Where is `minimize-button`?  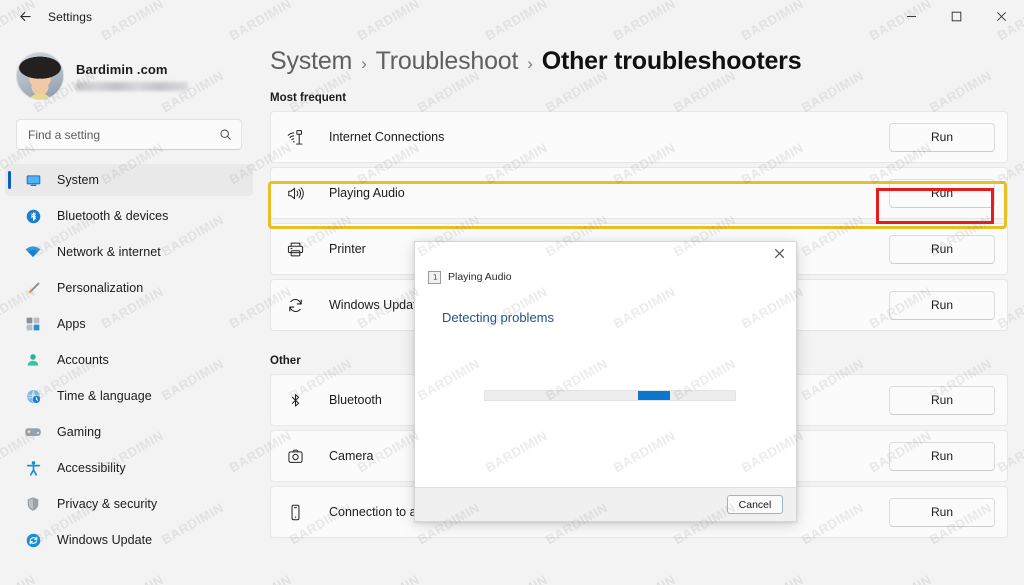
minimize-button is located at coordinates (911, 16).